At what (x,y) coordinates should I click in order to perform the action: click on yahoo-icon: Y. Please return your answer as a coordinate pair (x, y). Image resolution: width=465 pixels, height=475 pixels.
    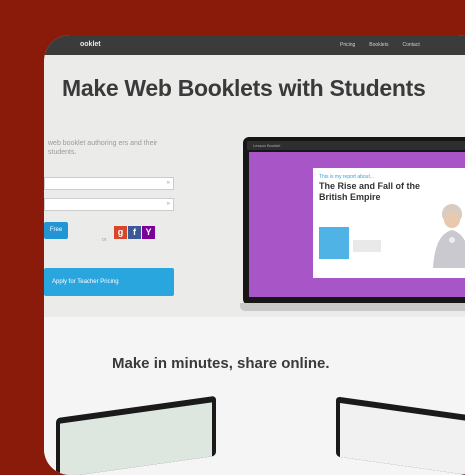
    Looking at the image, I should click on (148, 232).